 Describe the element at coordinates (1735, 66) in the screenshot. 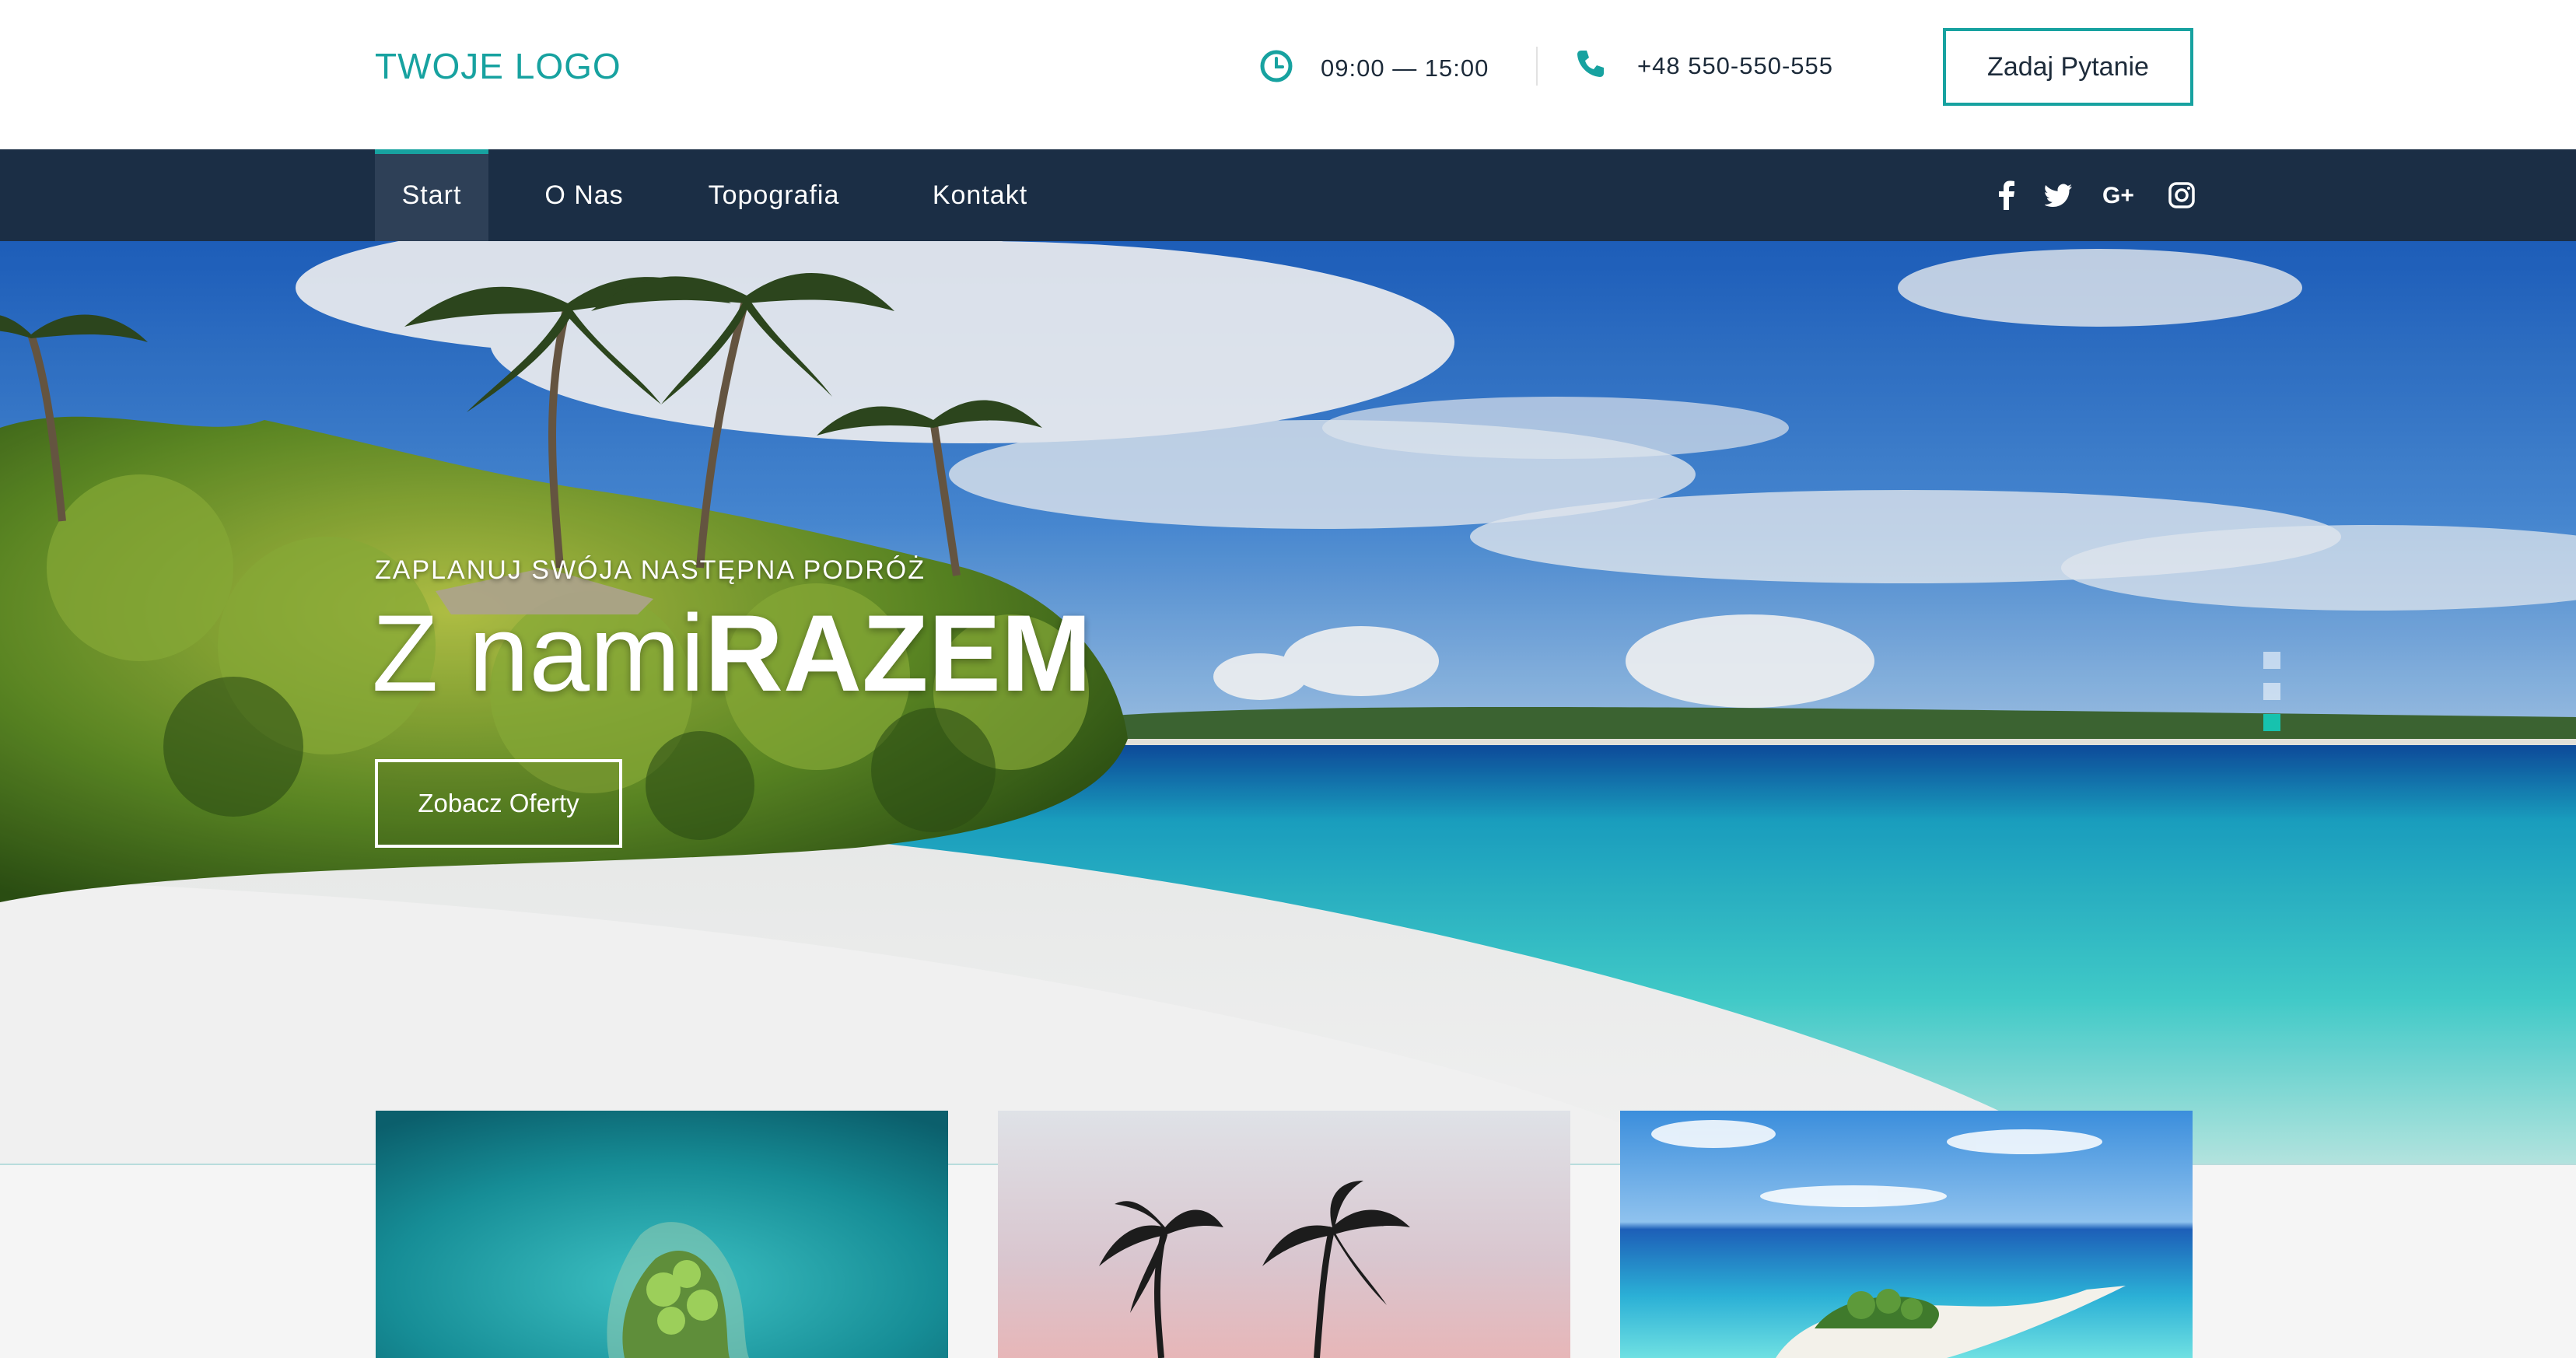

I see `phone-number: +48 550-550-555` at that location.